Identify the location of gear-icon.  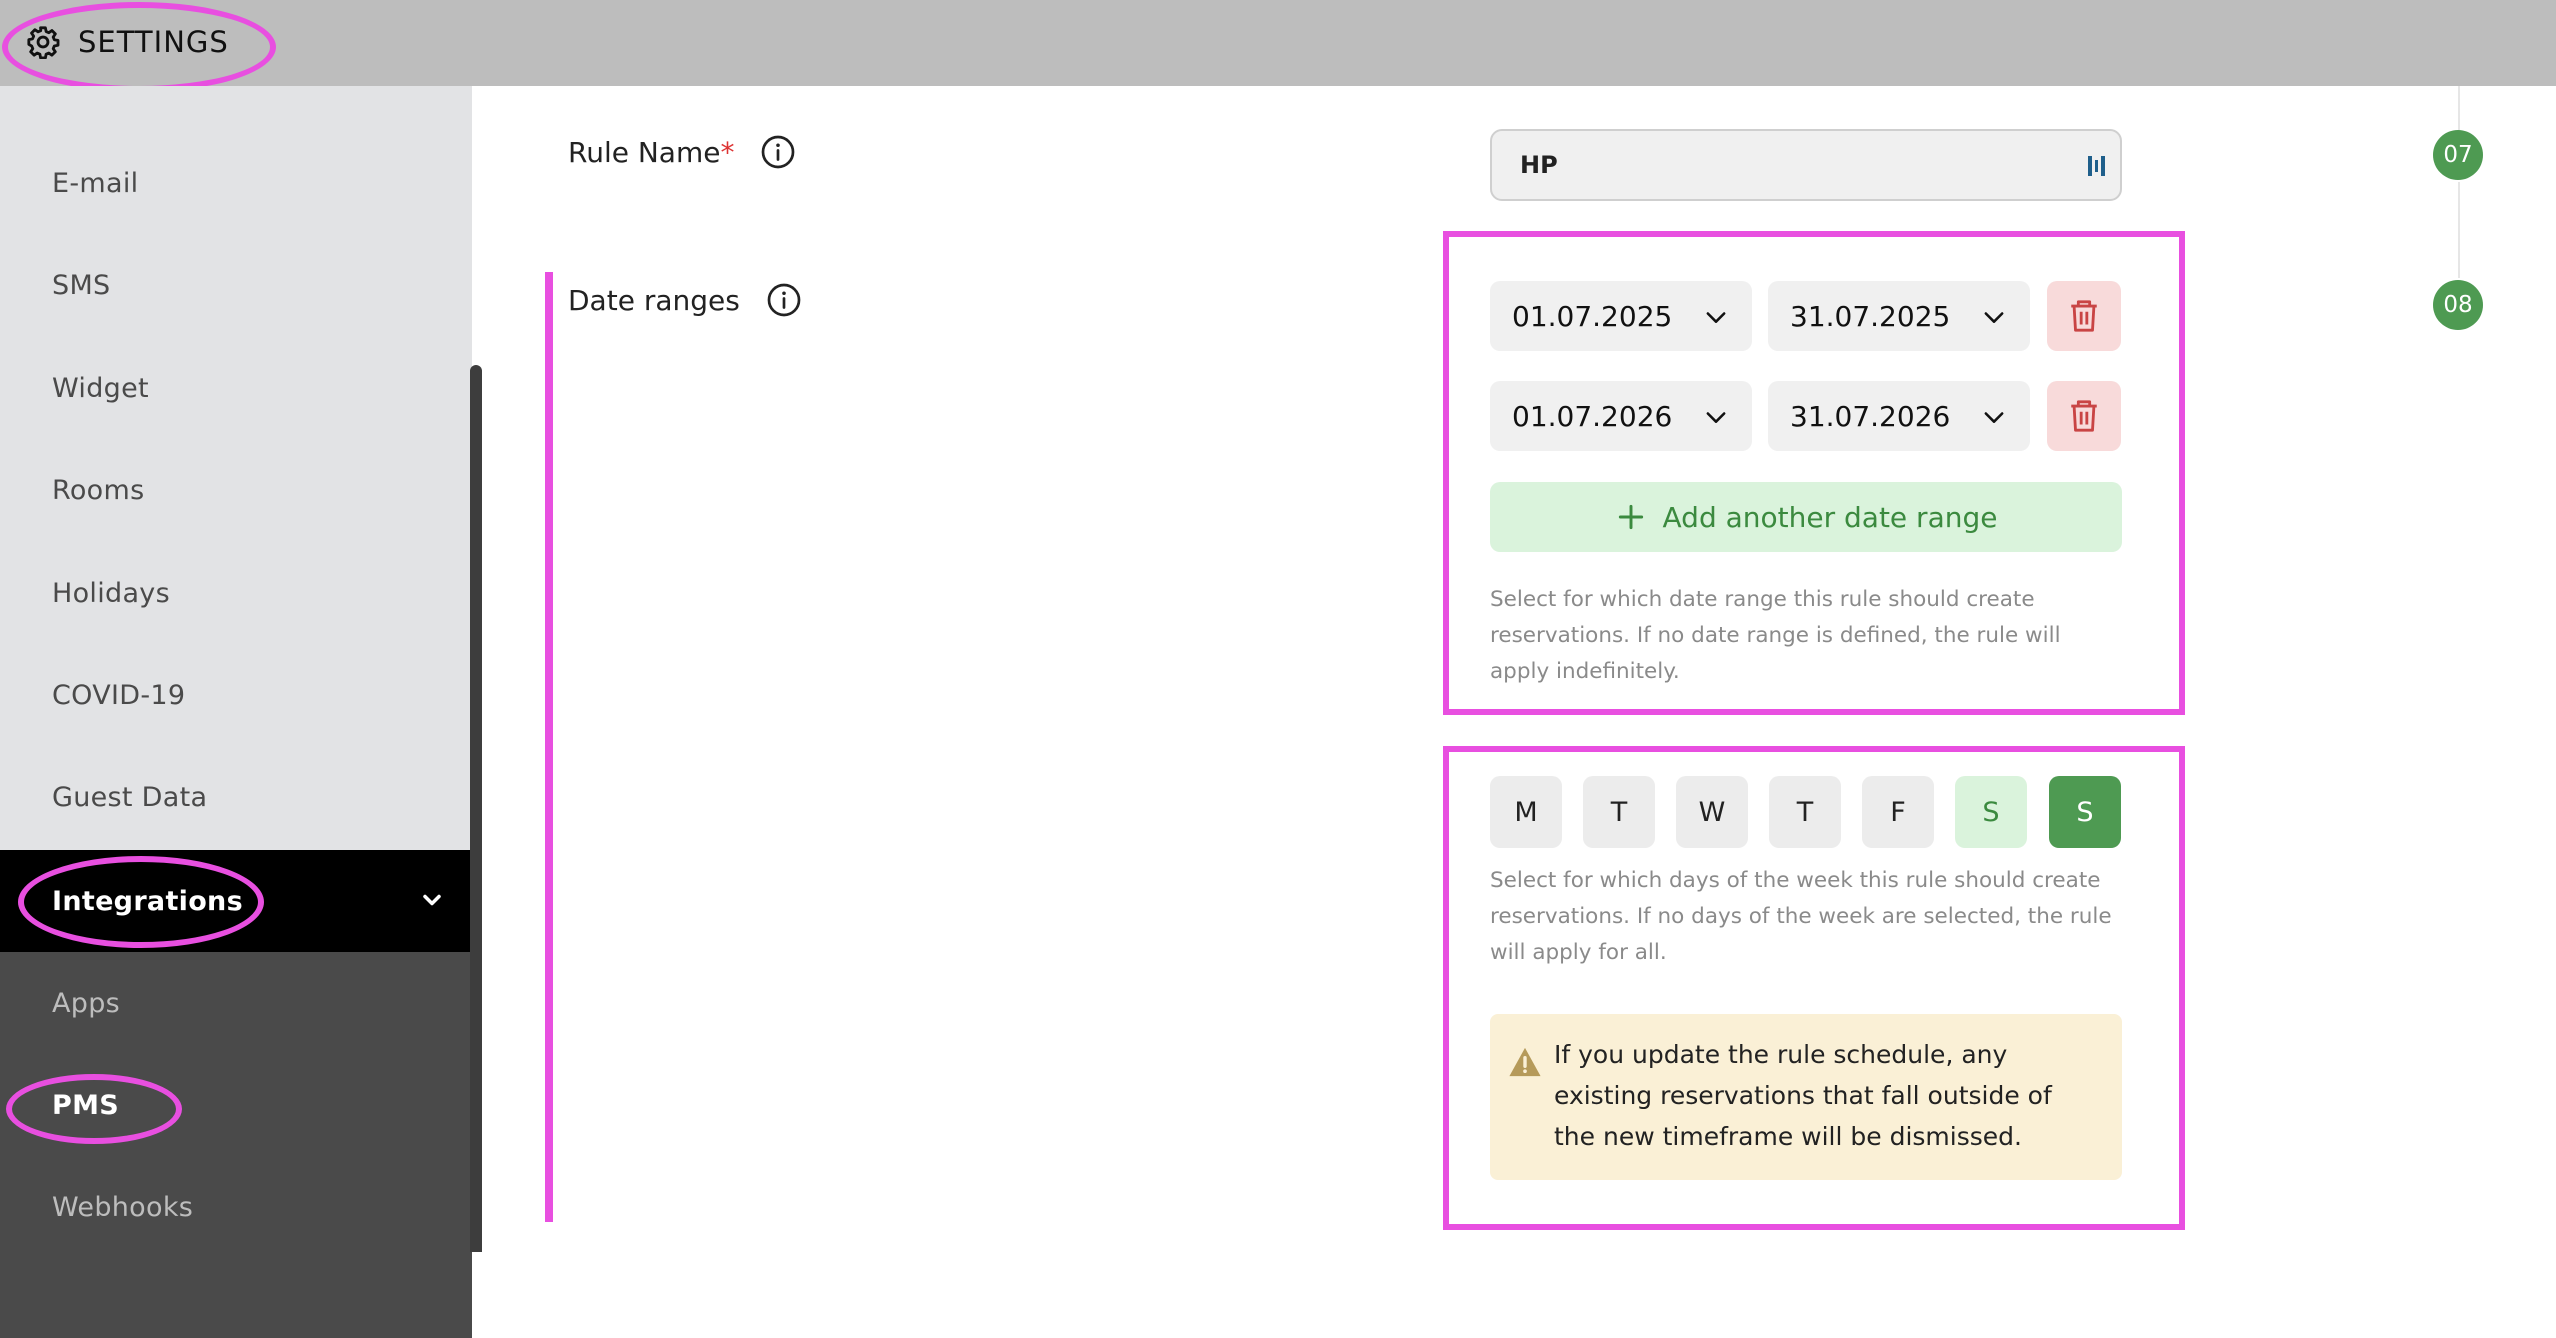
(43, 42).